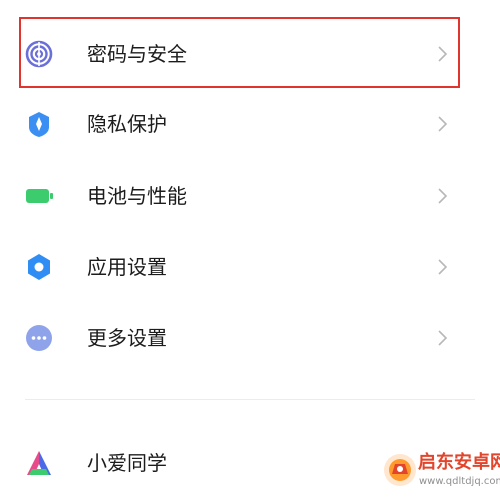 The width and height of the screenshot is (500, 502). I want to click on settings-item-label: 更多设置, so click(127, 338).